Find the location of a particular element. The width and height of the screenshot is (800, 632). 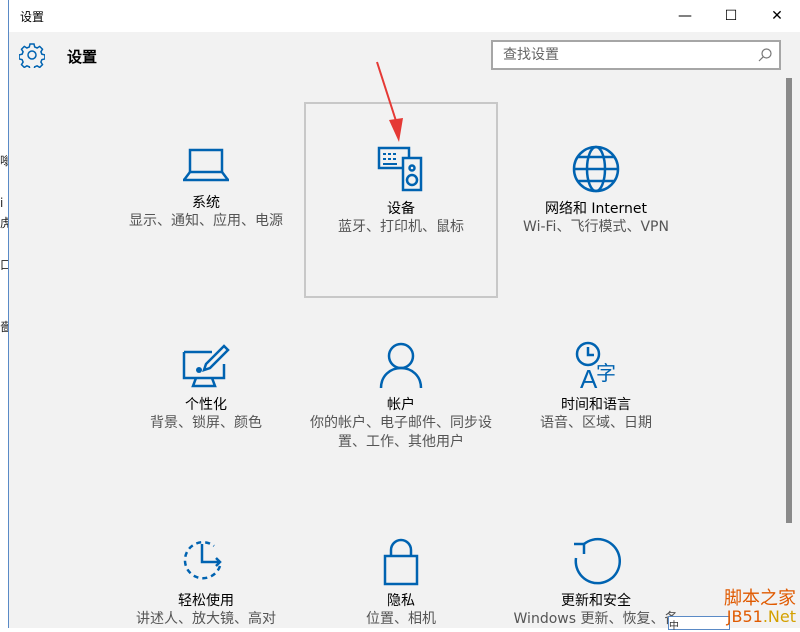

close-icon: ✕ is located at coordinates (777, 16).